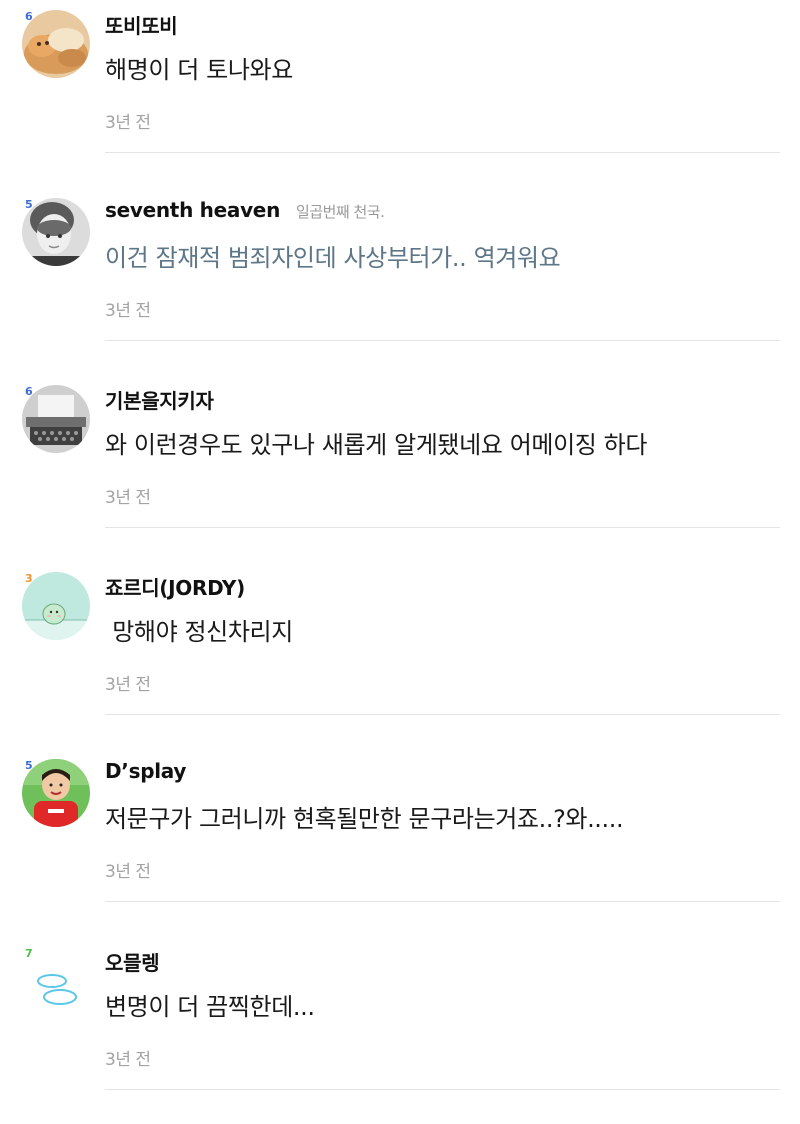  I want to click on nickname-row: 또비또비, so click(141, 24).